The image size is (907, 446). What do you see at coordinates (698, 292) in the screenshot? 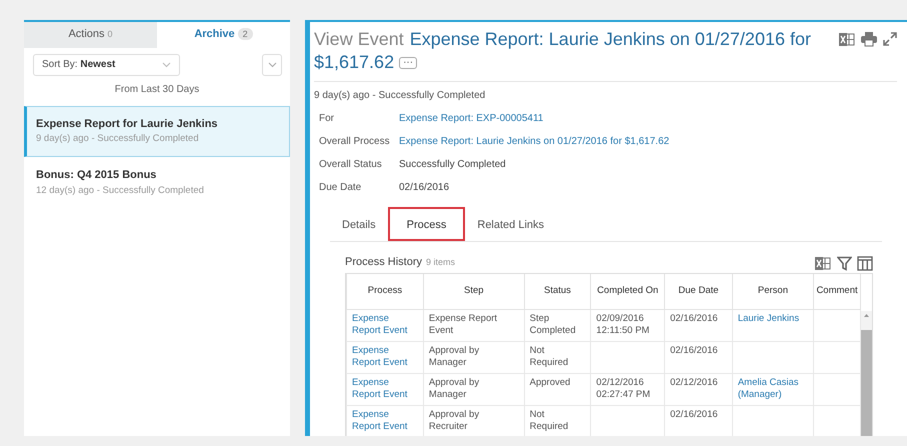
I see `column-header: Due Date` at bounding box center [698, 292].